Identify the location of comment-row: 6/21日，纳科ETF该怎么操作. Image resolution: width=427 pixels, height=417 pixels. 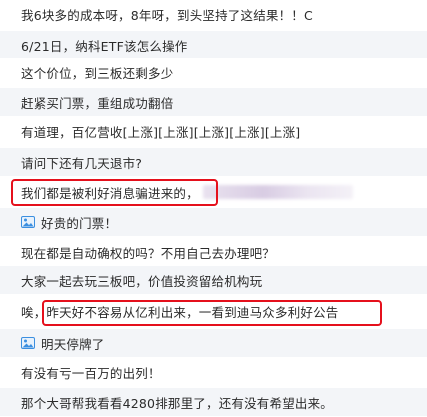
(213, 45).